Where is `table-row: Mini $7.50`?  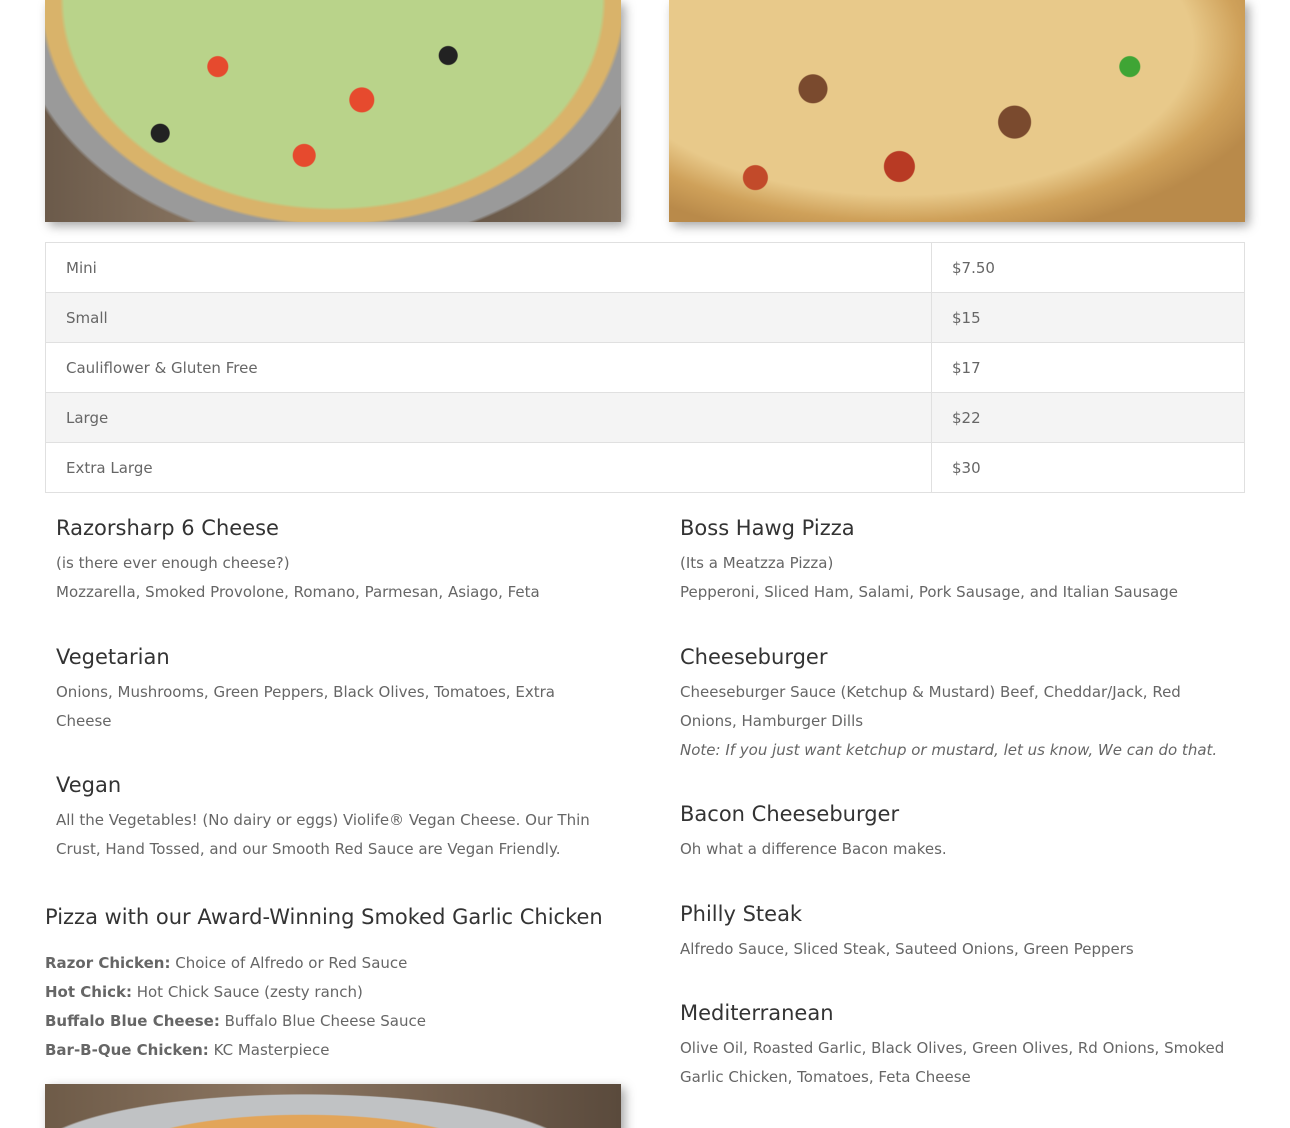 table-row: Mini $7.50 is located at coordinates (645, 267).